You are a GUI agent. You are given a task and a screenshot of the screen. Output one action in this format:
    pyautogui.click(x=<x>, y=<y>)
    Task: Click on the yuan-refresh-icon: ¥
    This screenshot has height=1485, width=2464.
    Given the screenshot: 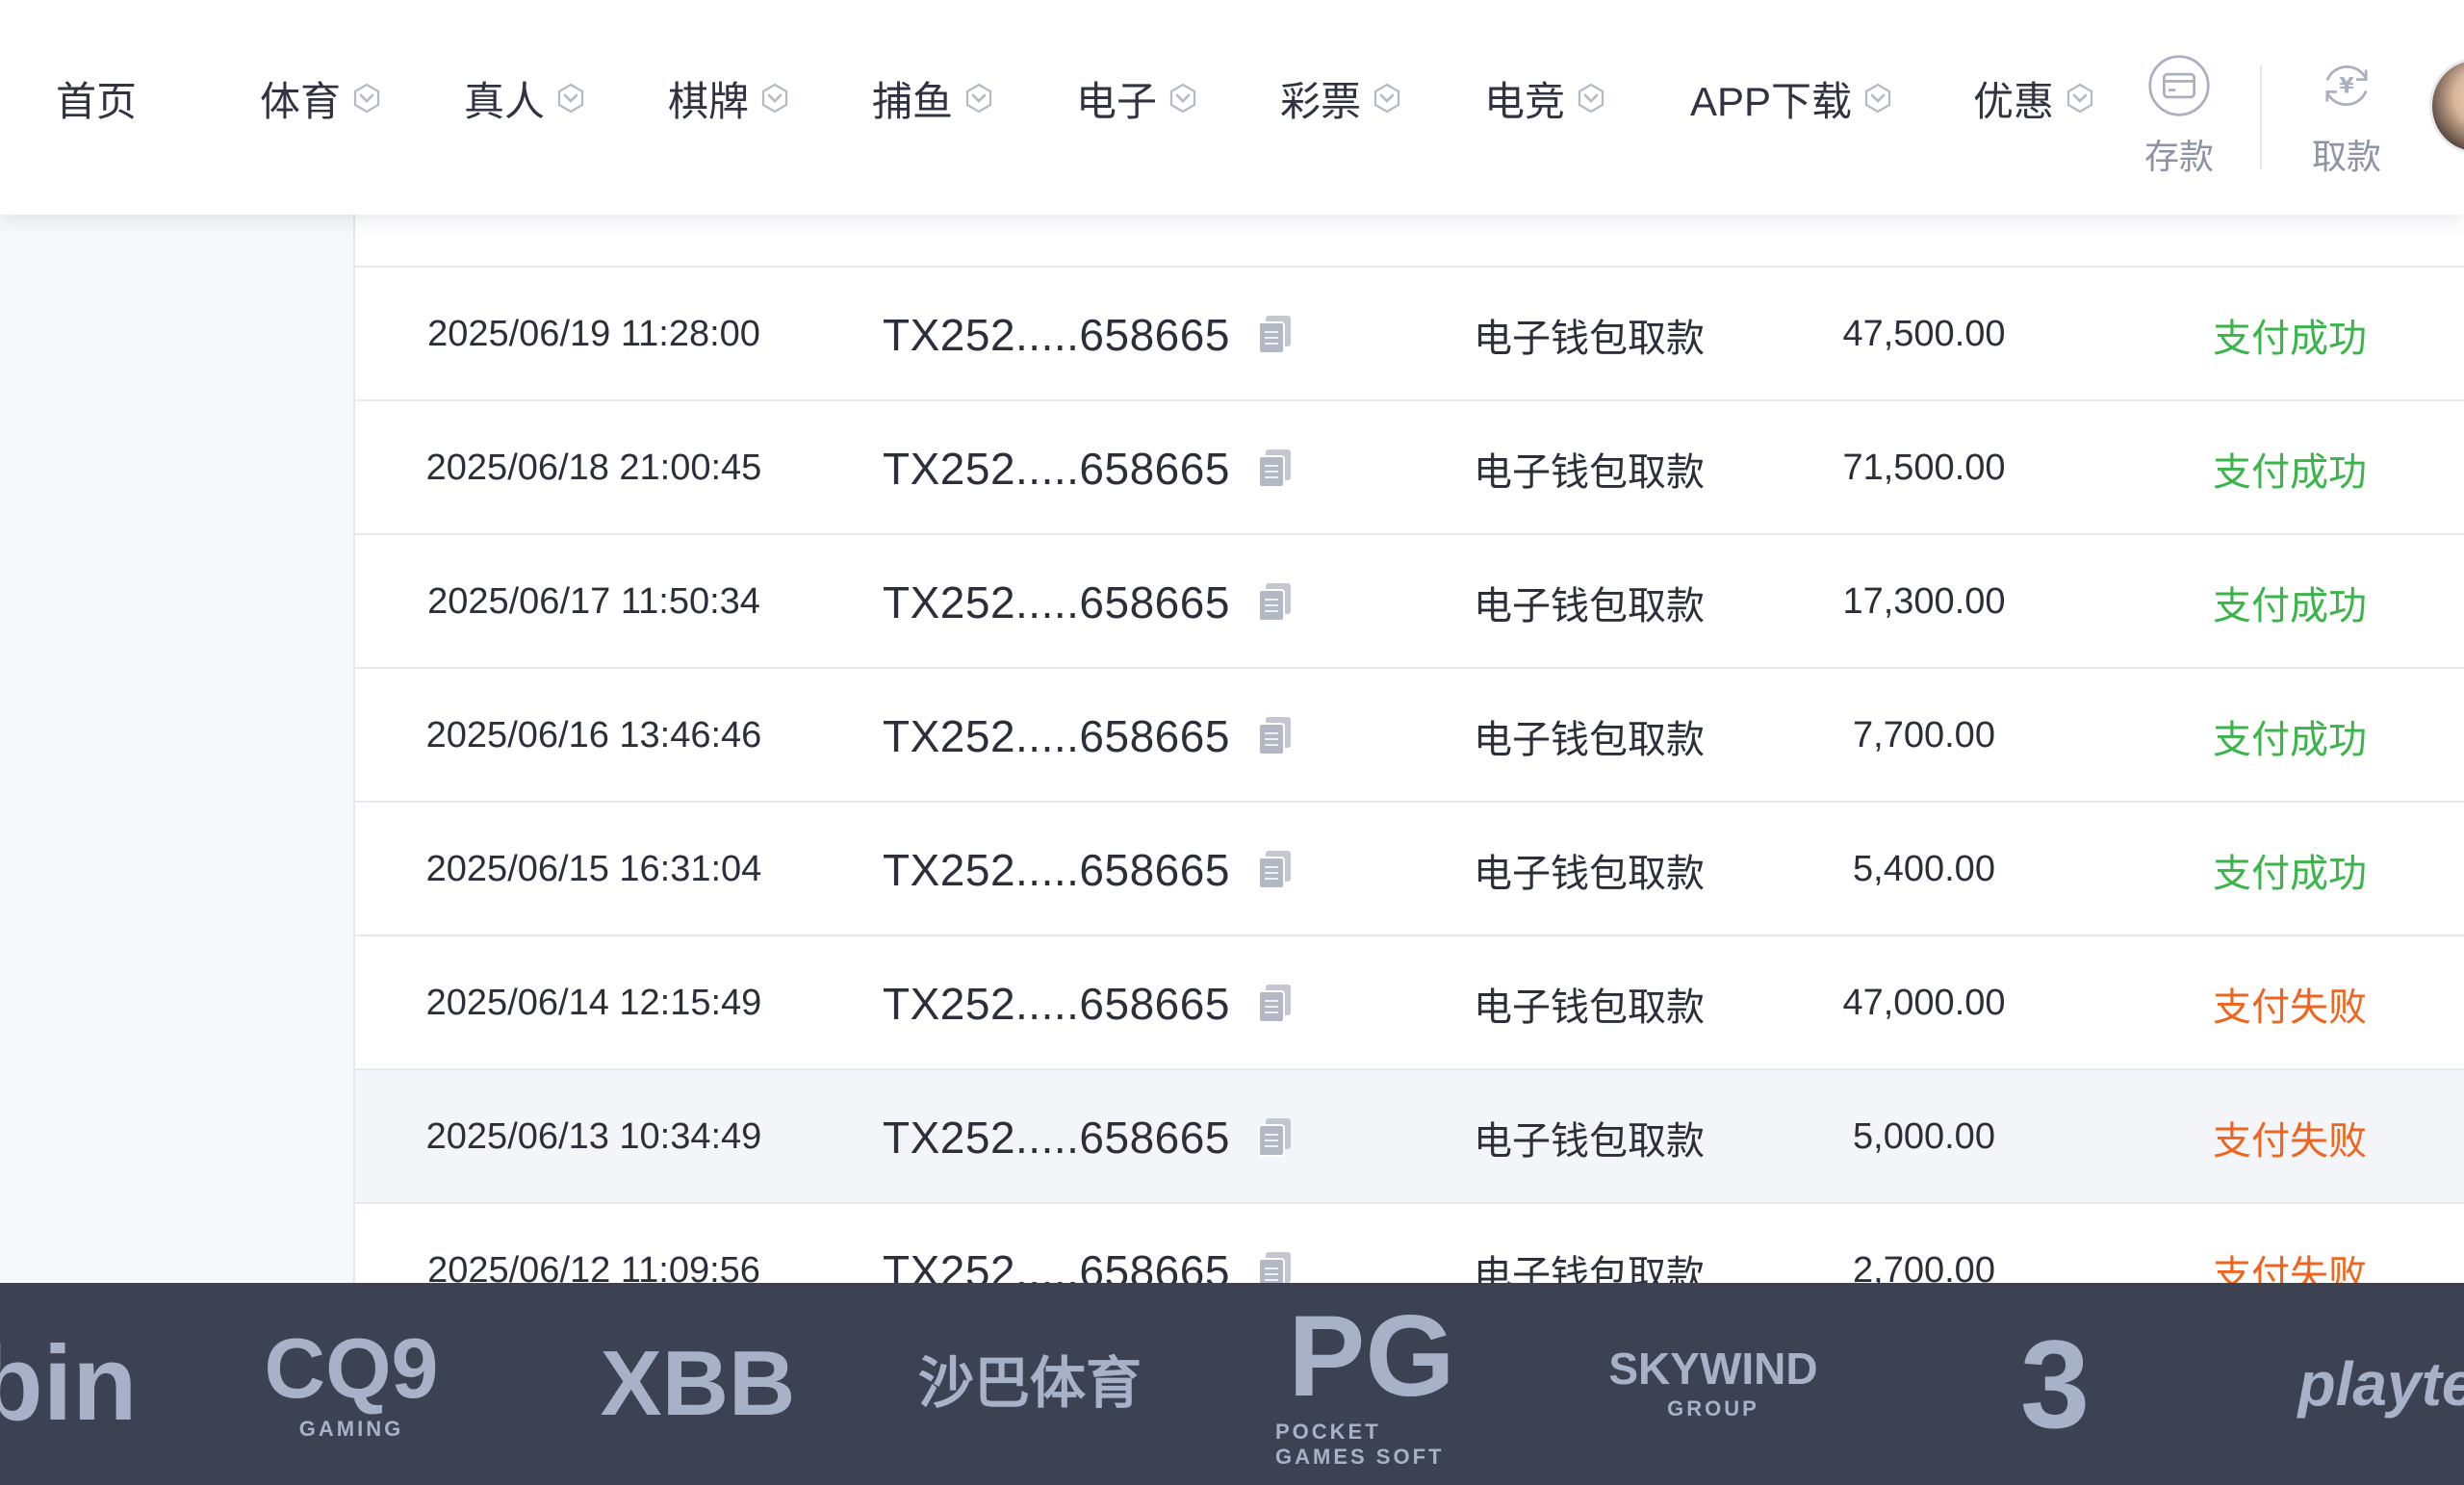 What is the action you would take?
    pyautogui.click(x=2346, y=85)
    